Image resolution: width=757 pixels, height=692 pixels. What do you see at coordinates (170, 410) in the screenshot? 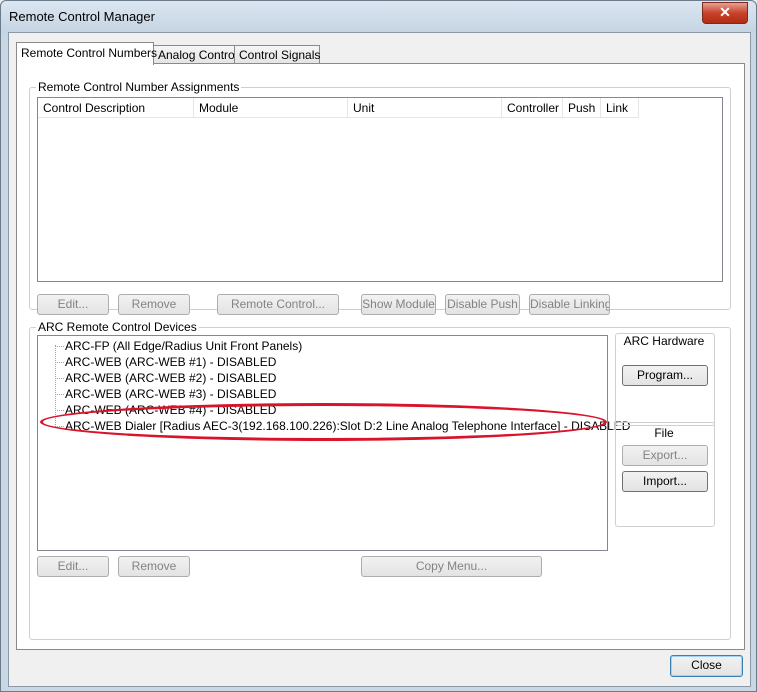
I see `device-item-arc-web-4: ARC-WEB (ARC-WEB #4) - DISABLED` at bounding box center [170, 410].